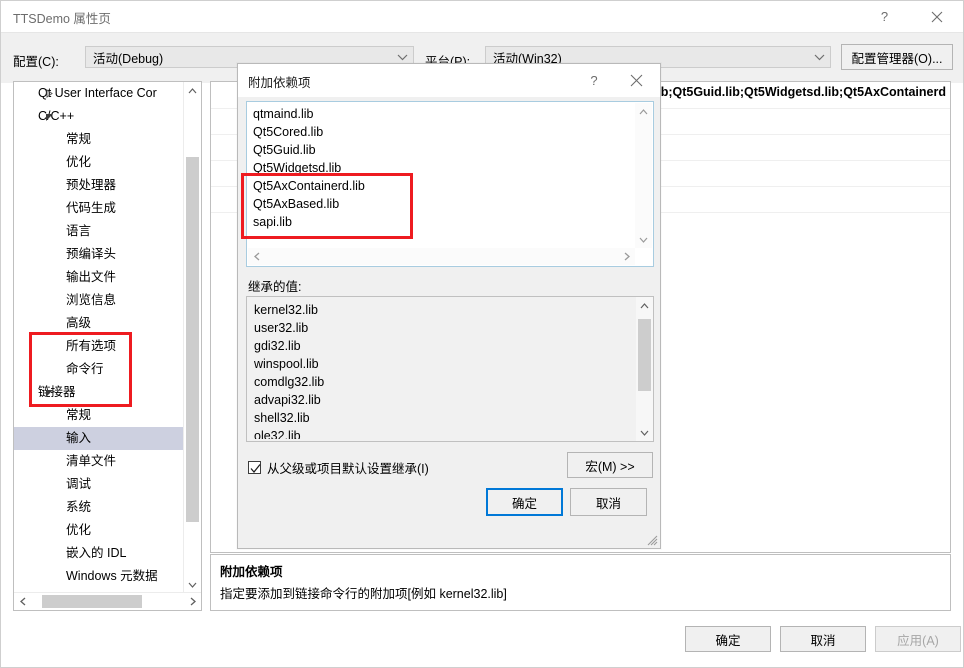 This screenshot has height=668, width=964. What do you see at coordinates (363, 594) in the screenshot?
I see `description-body: 指定要添加到链接命令行的附加项[例如 kernel32.lib]` at bounding box center [363, 594].